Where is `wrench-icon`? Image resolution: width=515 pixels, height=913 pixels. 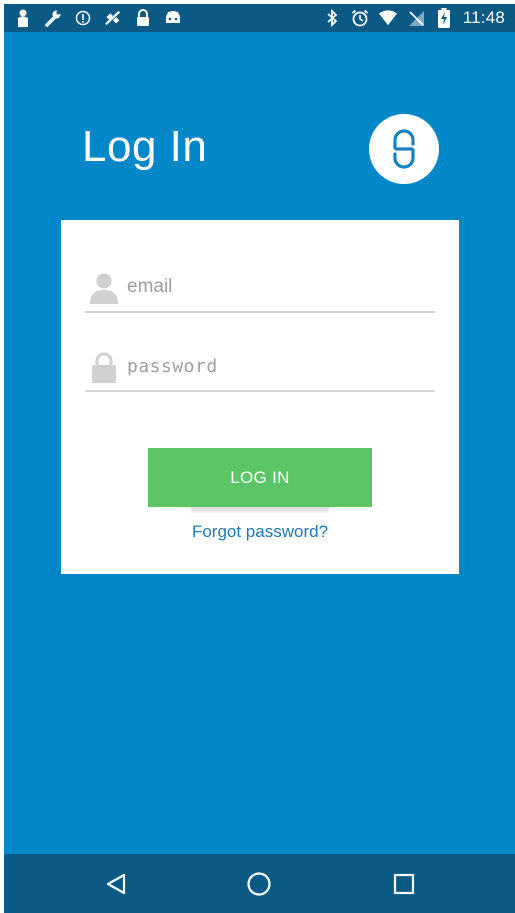
wrench-icon is located at coordinates (53, 18).